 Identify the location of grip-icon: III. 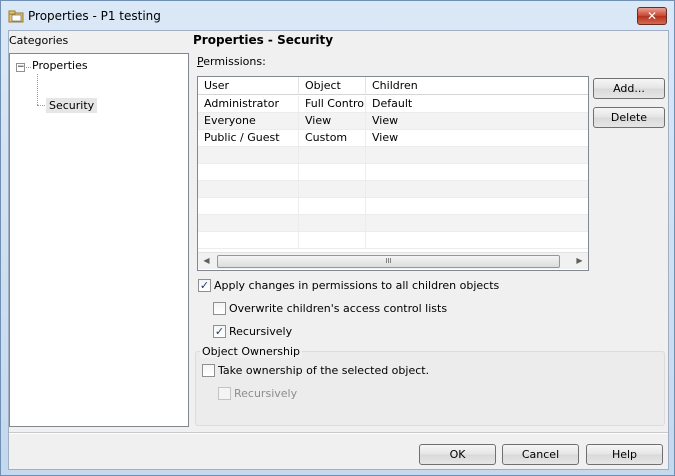
(388, 261).